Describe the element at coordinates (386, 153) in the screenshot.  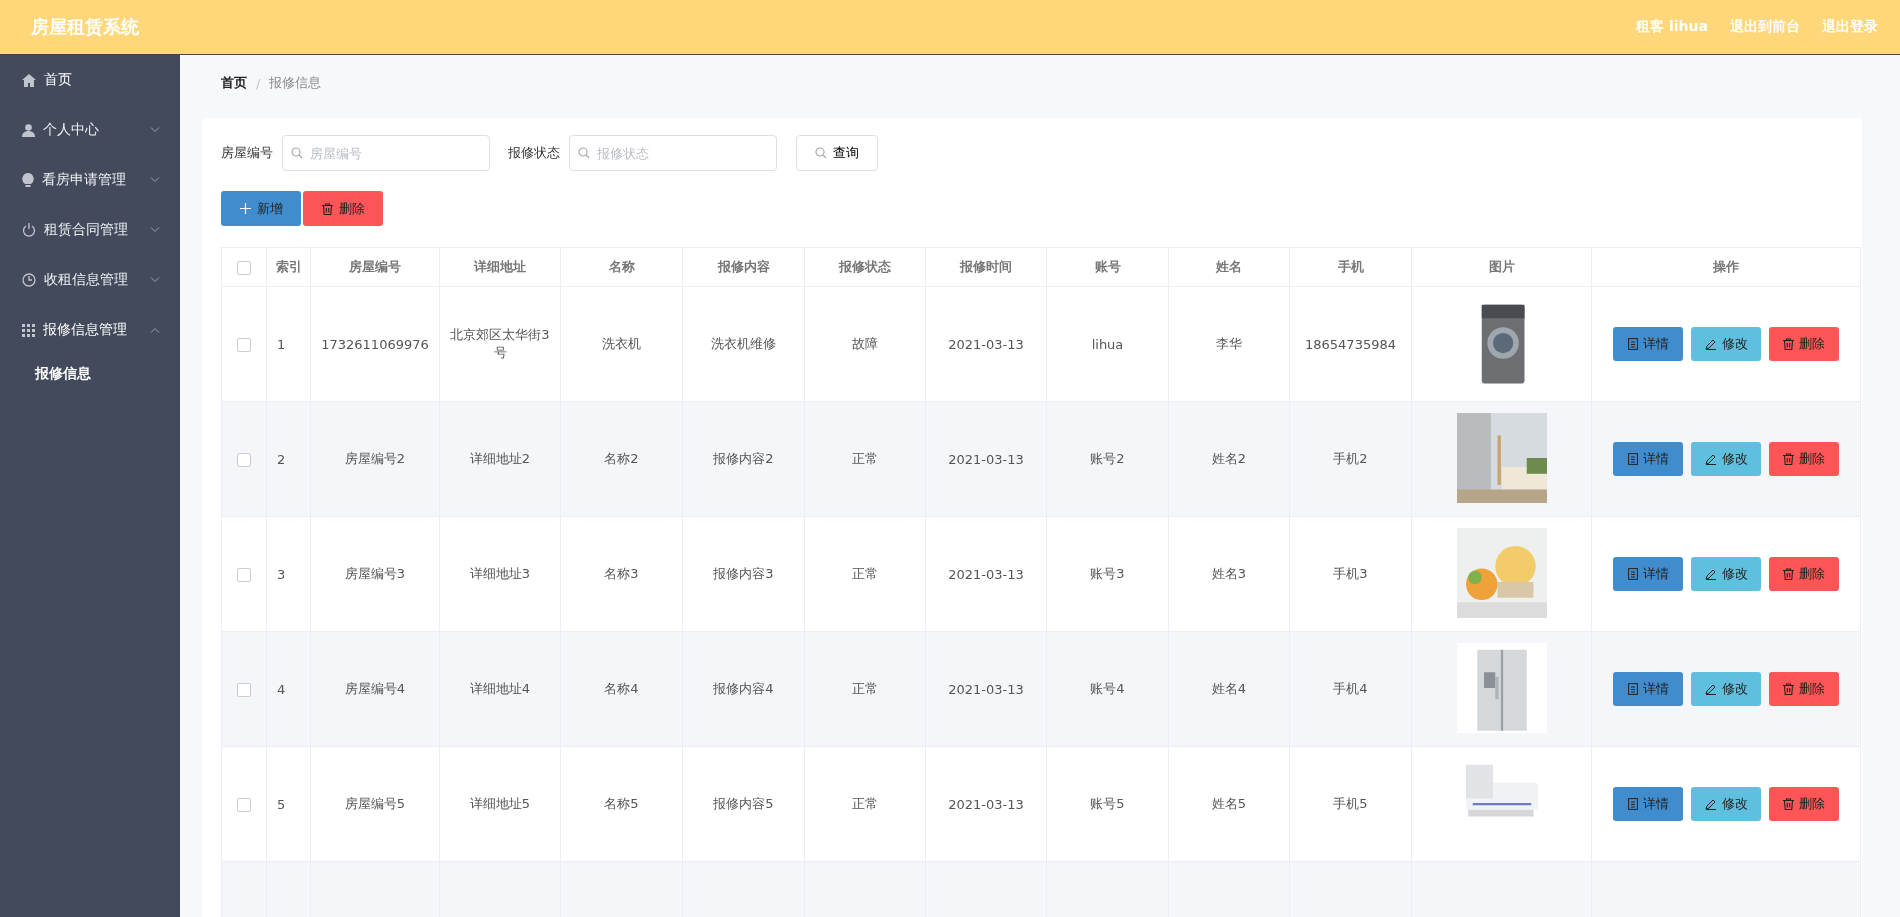
I see `search-field: 房屋编号` at that location.